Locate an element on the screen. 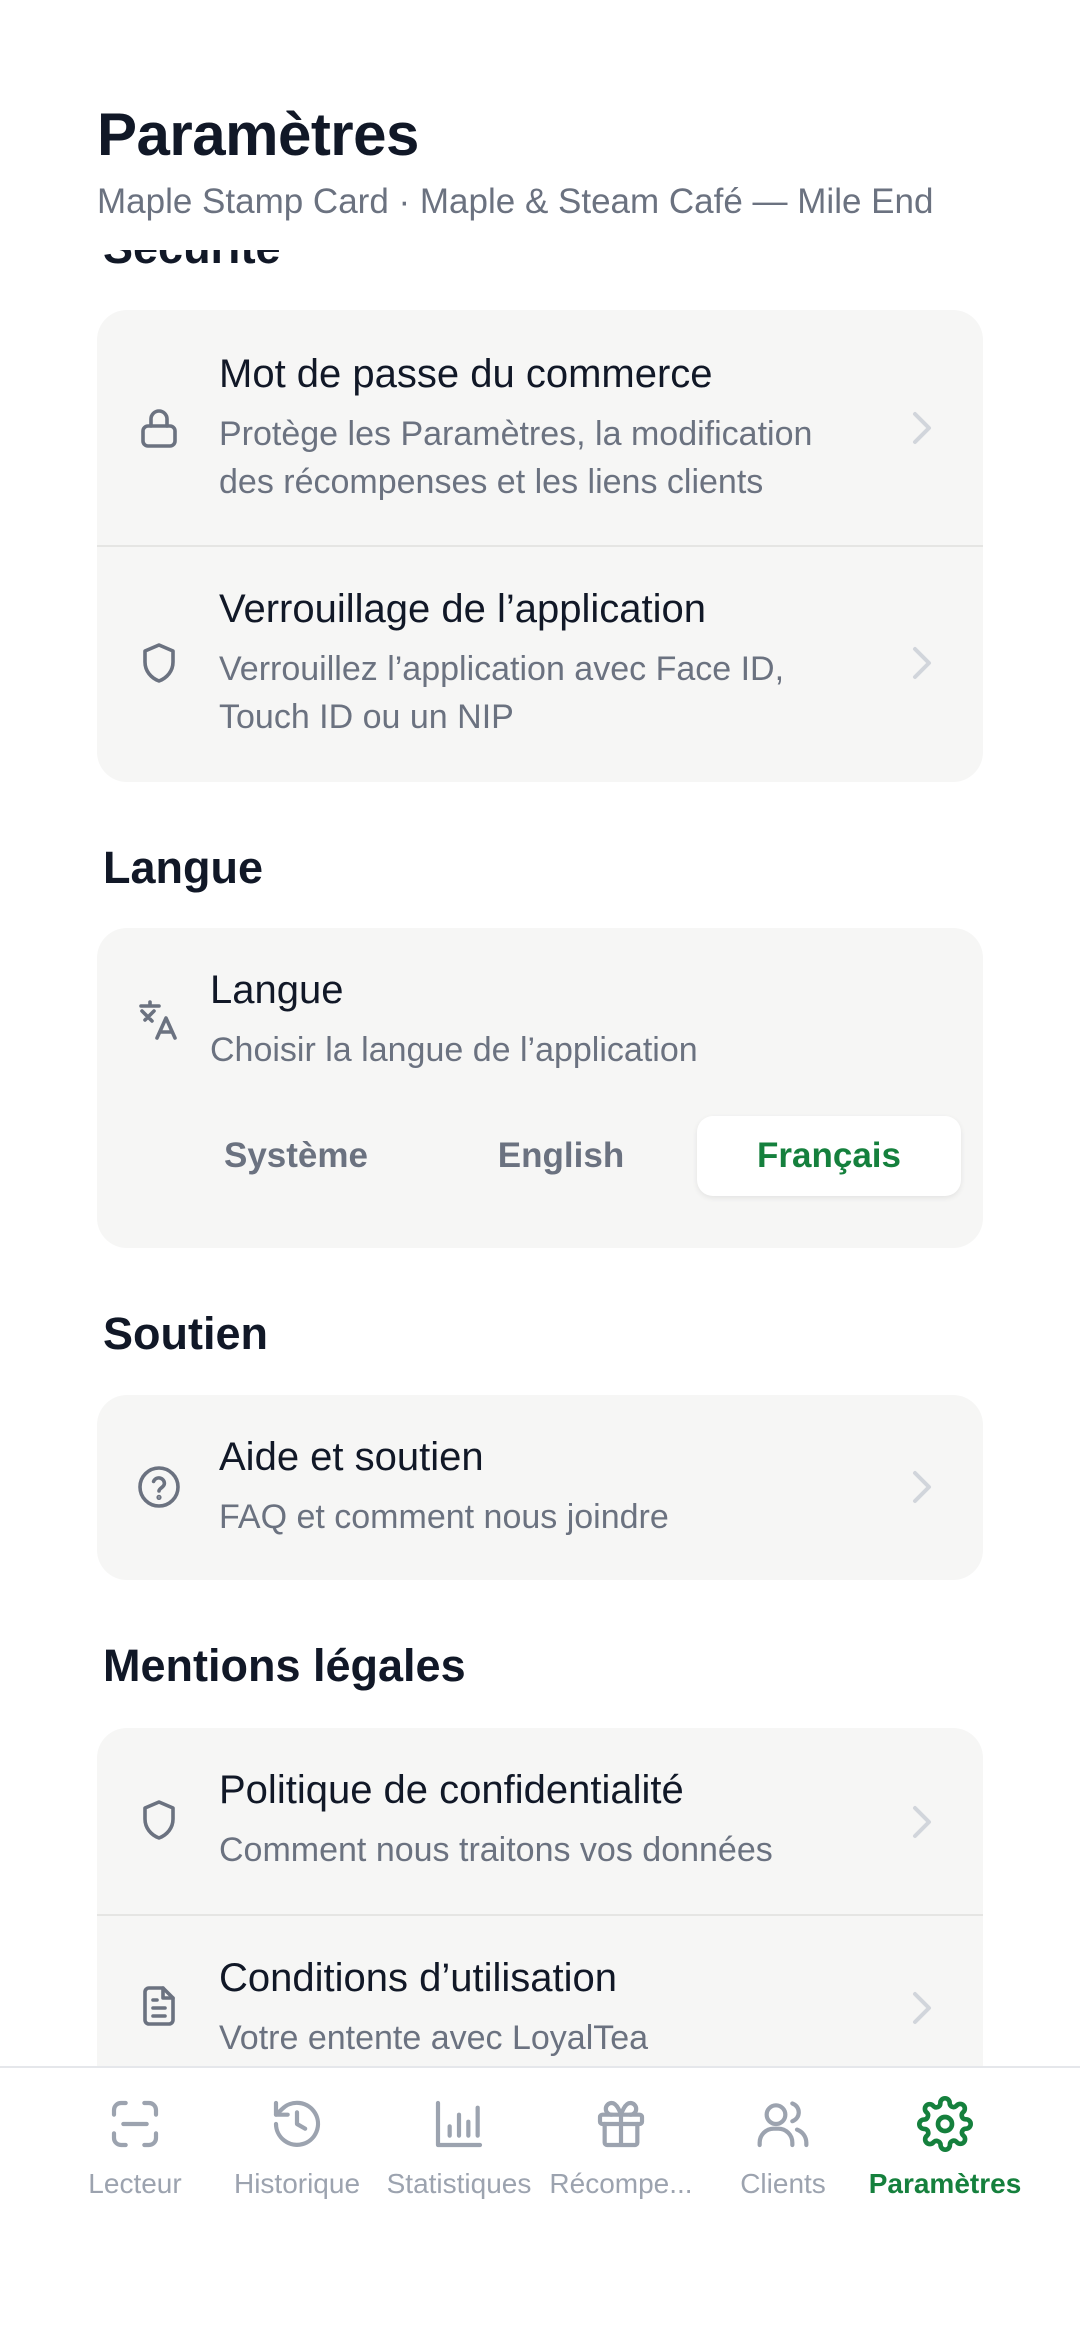  tab-statistics: Statistiques is located at coordinates (459, 2151).